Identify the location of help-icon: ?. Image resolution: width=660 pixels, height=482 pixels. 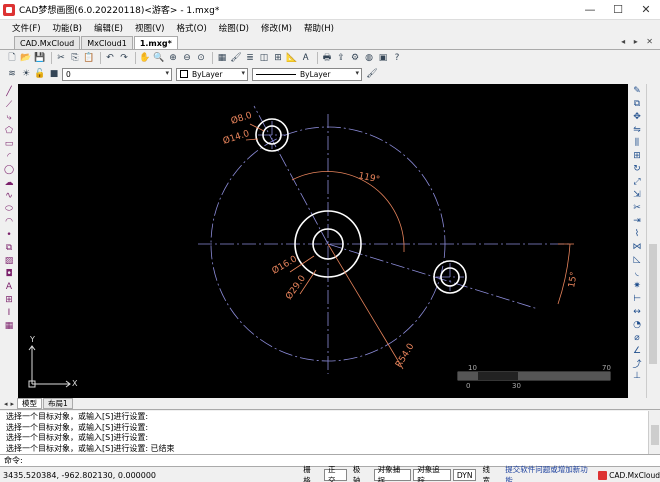
(397, 58).